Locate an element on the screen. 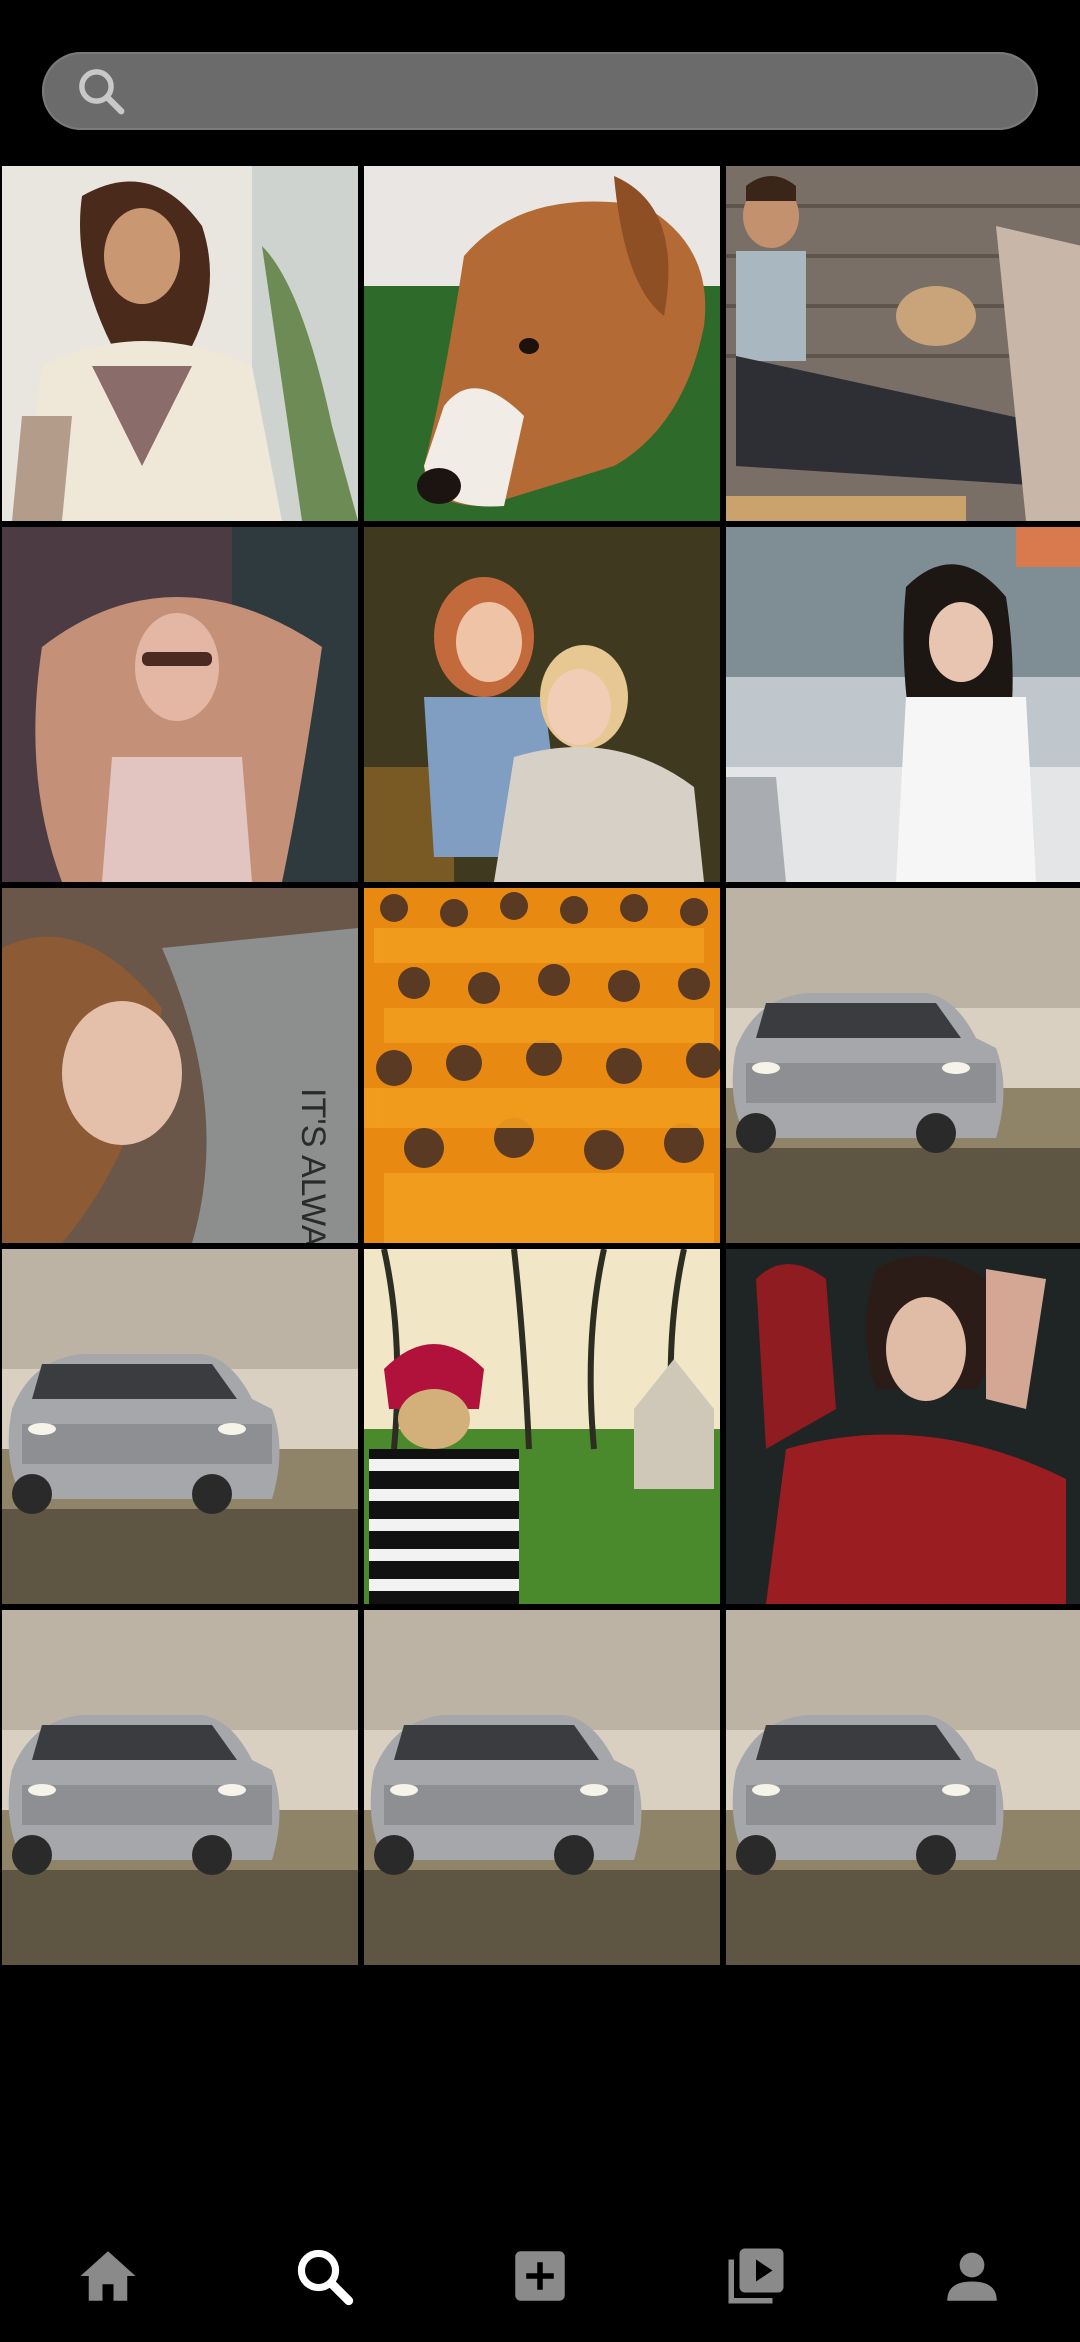 The image size is (1080, 2342). nav-search is located at coordinates (324, 2276).